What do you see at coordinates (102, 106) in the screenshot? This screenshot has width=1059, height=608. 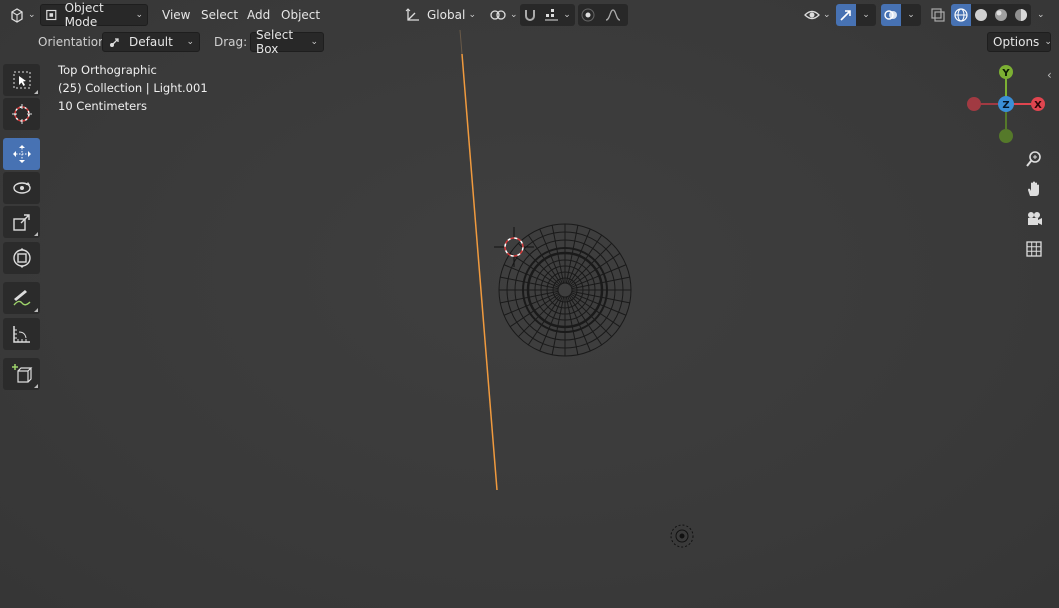 I see `grid-scale-text: 10 Centimeters` at bounding box center [102, 106].